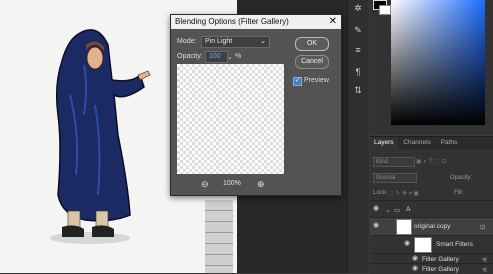  Describe the element at coordinates (404, 227) in the screenshot. I see `layer-thumbnail` at that location.